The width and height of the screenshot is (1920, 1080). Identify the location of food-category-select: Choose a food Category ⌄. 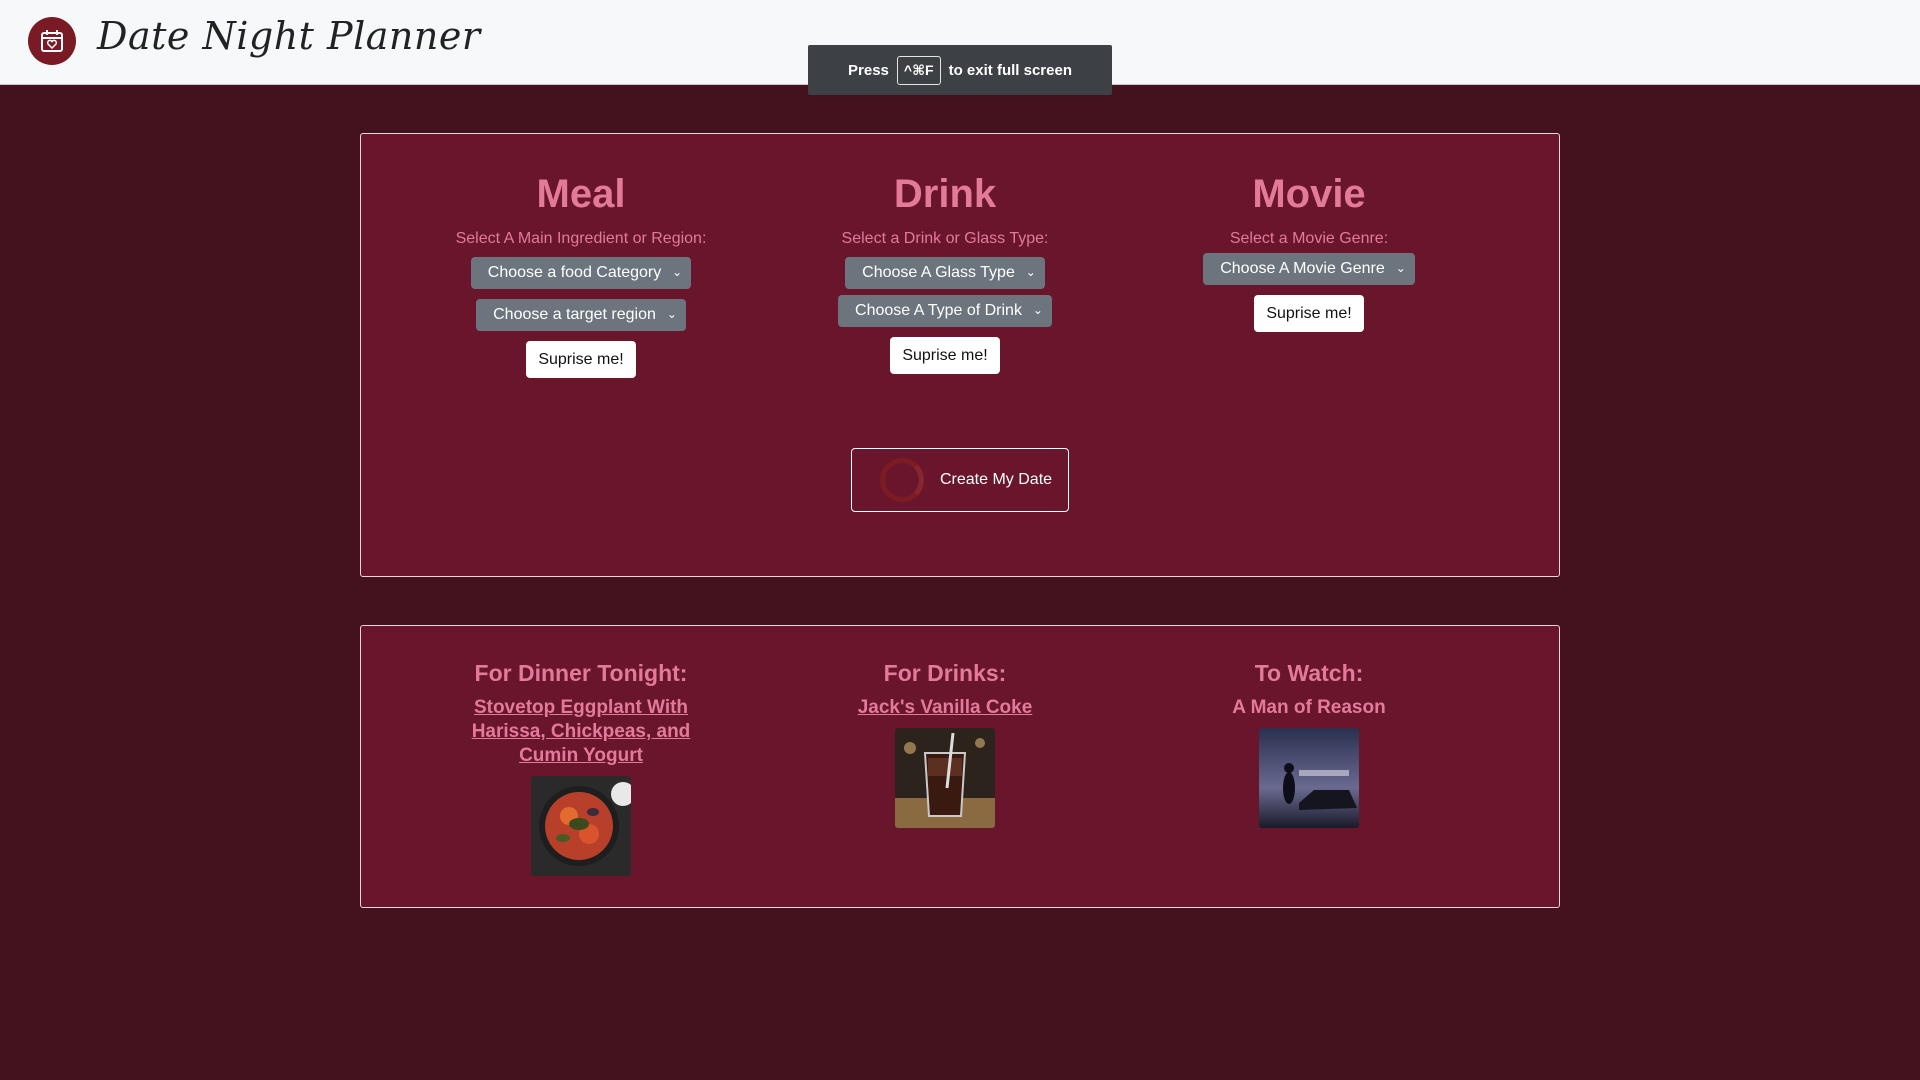
(581, 273).